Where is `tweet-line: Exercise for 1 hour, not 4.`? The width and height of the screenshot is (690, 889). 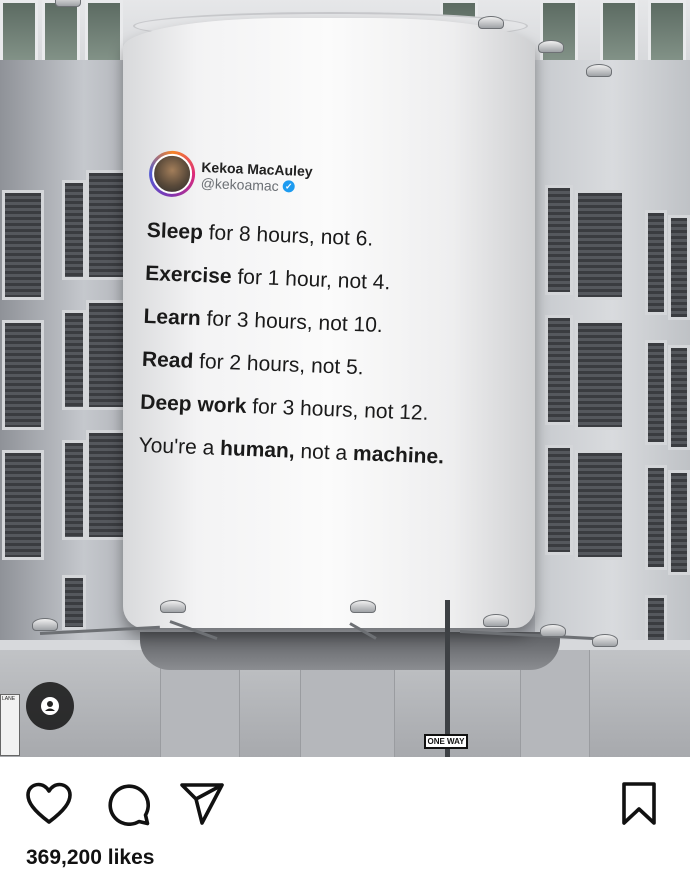 tweet-line: Exercise for 1 hour, not 4. is located at coordinates (267, 278).